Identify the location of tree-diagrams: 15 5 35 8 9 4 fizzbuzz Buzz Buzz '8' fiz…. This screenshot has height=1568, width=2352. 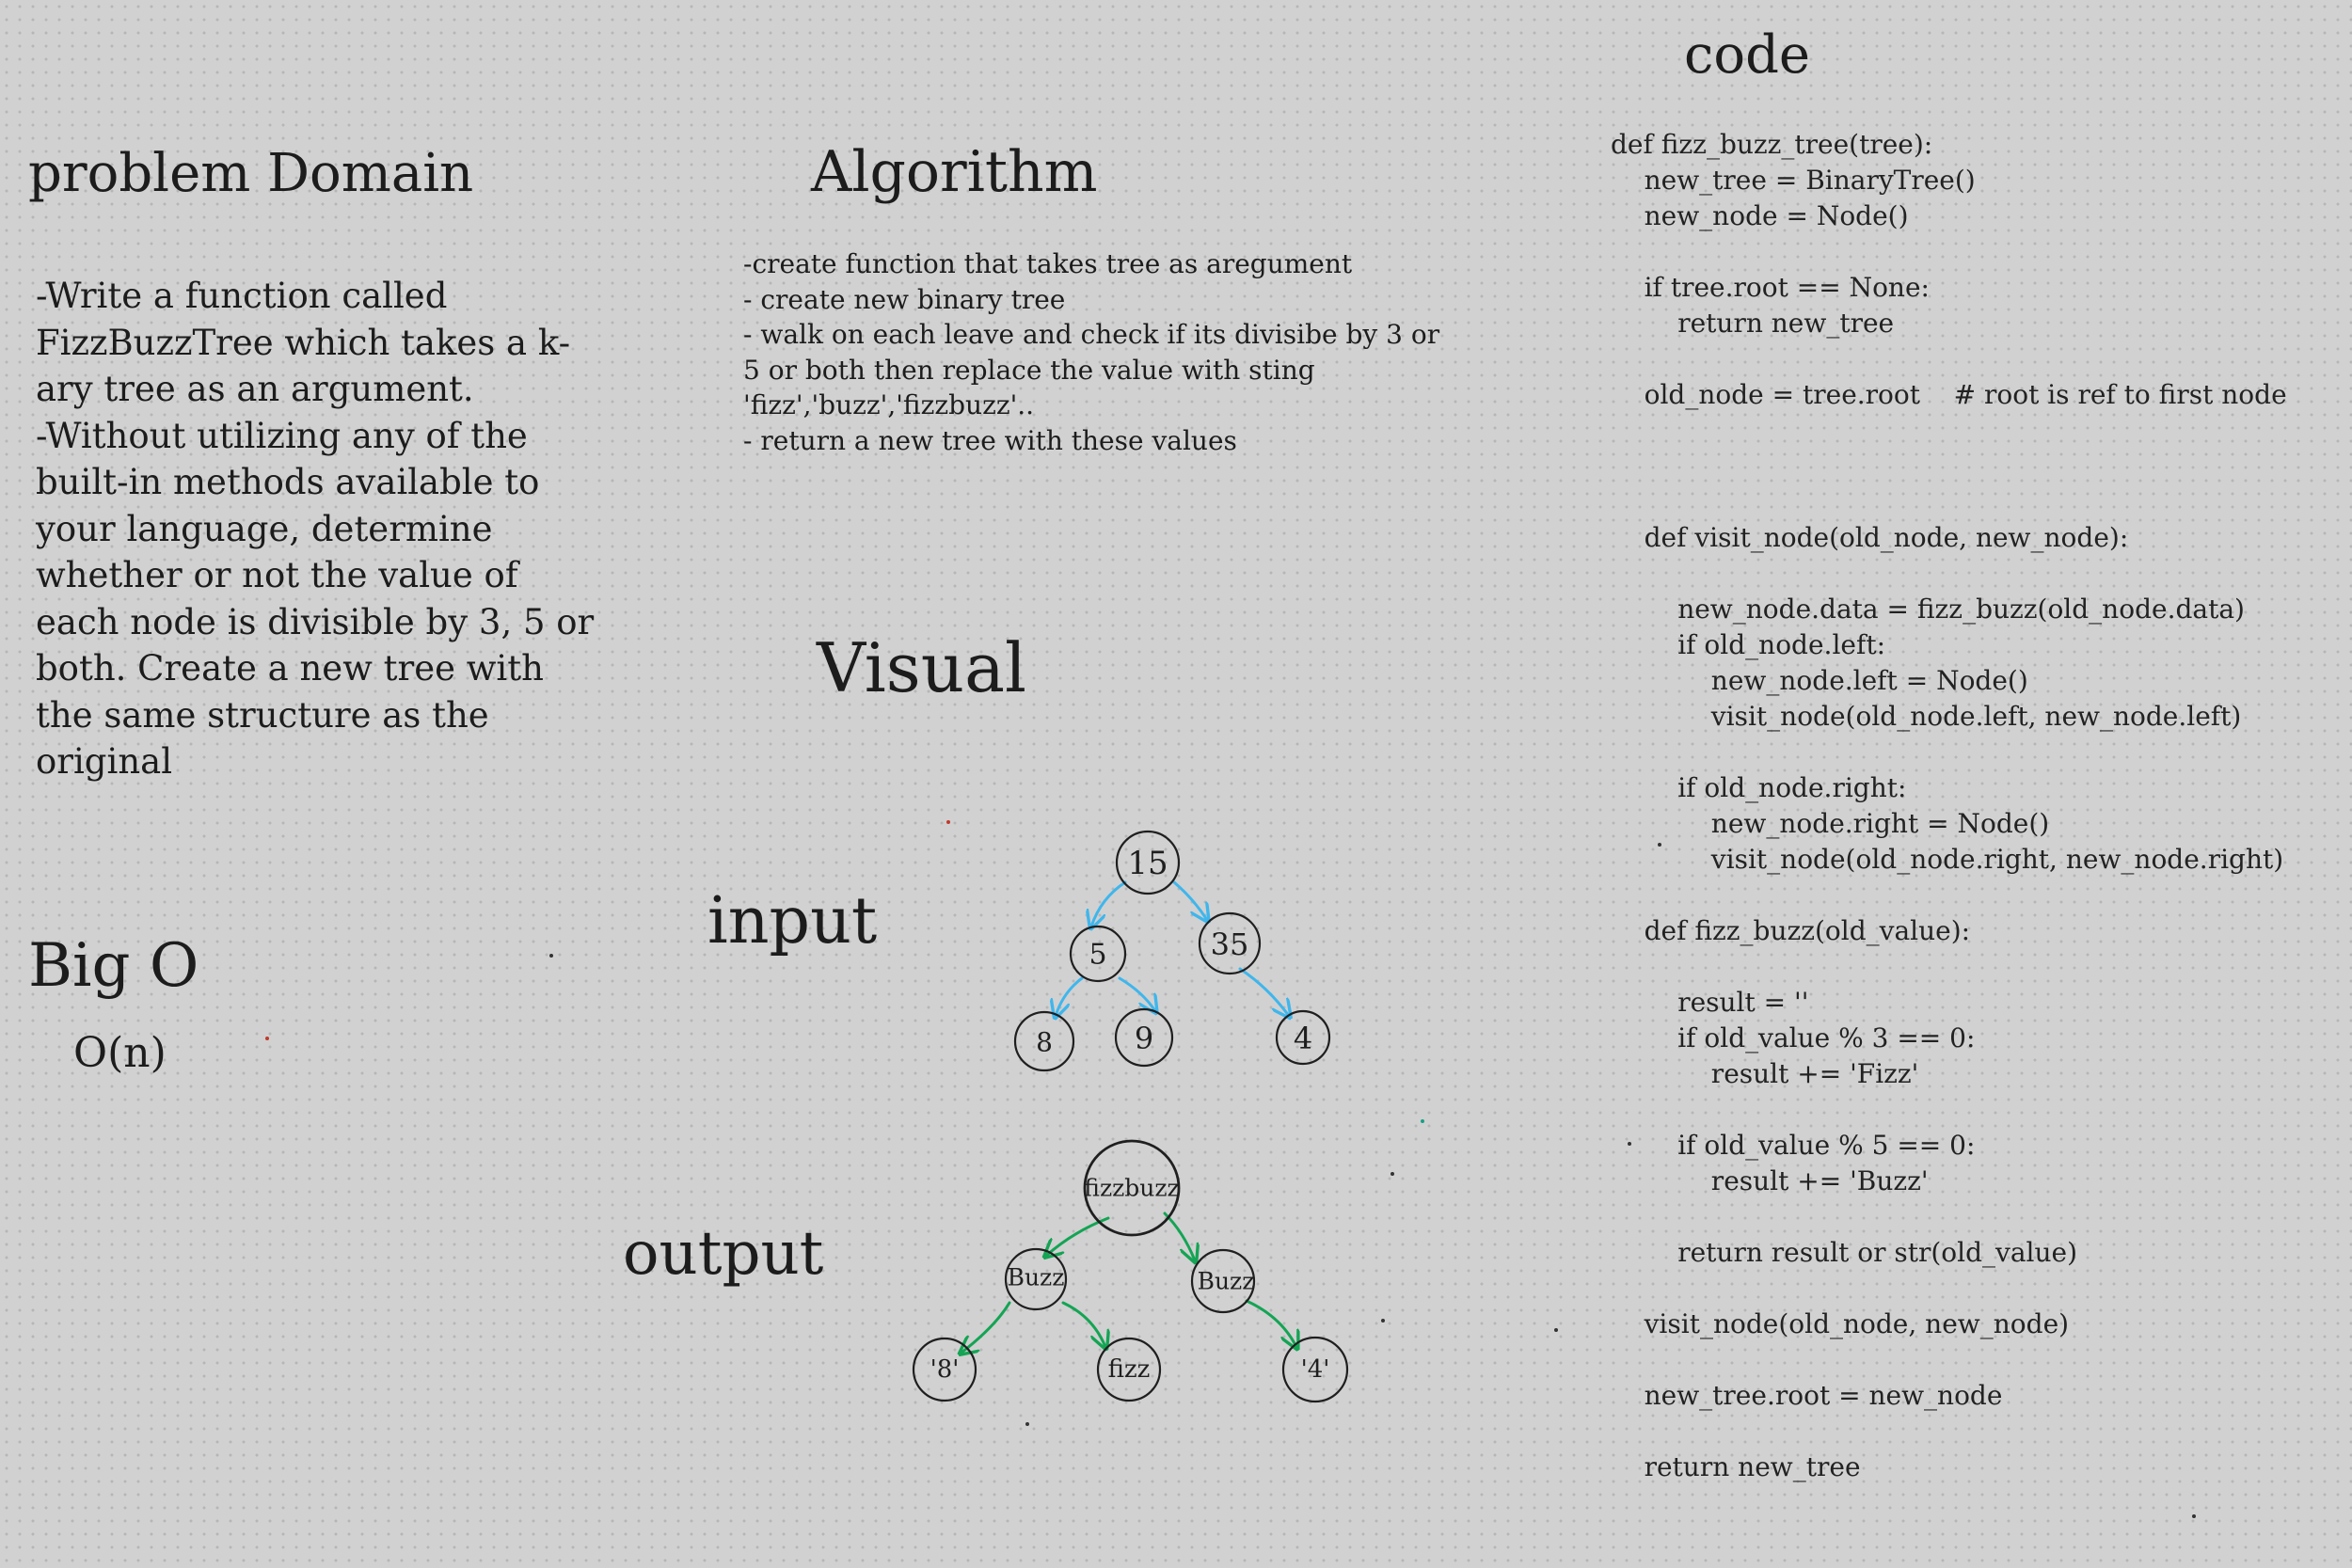
(1130, 1116).